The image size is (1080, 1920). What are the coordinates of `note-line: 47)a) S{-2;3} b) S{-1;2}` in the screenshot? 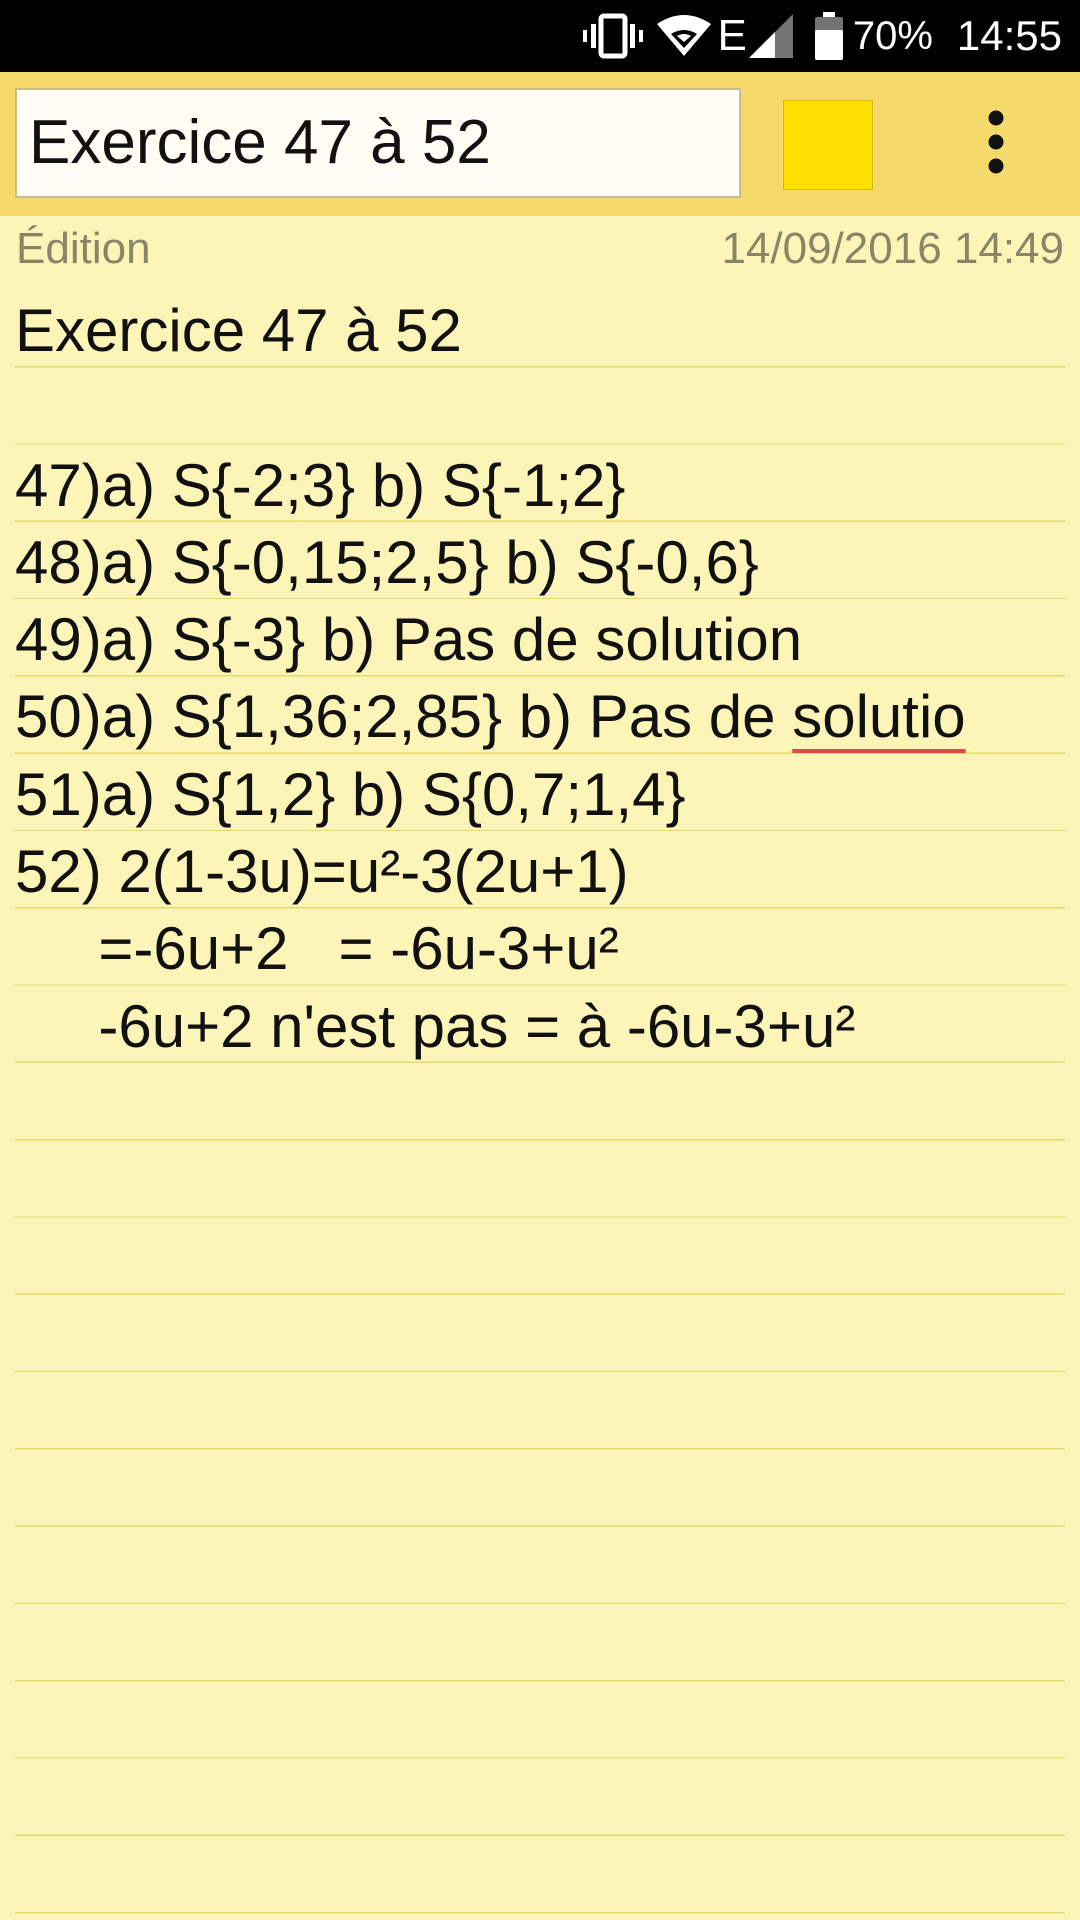 It's located at (320, 485).